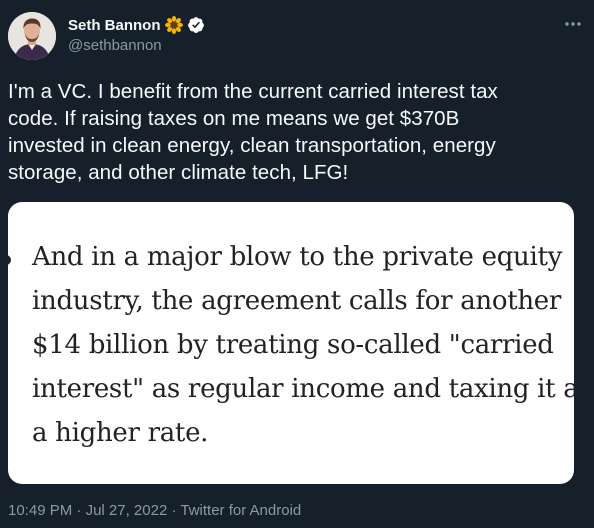 The image size is (594, 528). I want to click on author-handle: @sethbannon, so click(136, 45).